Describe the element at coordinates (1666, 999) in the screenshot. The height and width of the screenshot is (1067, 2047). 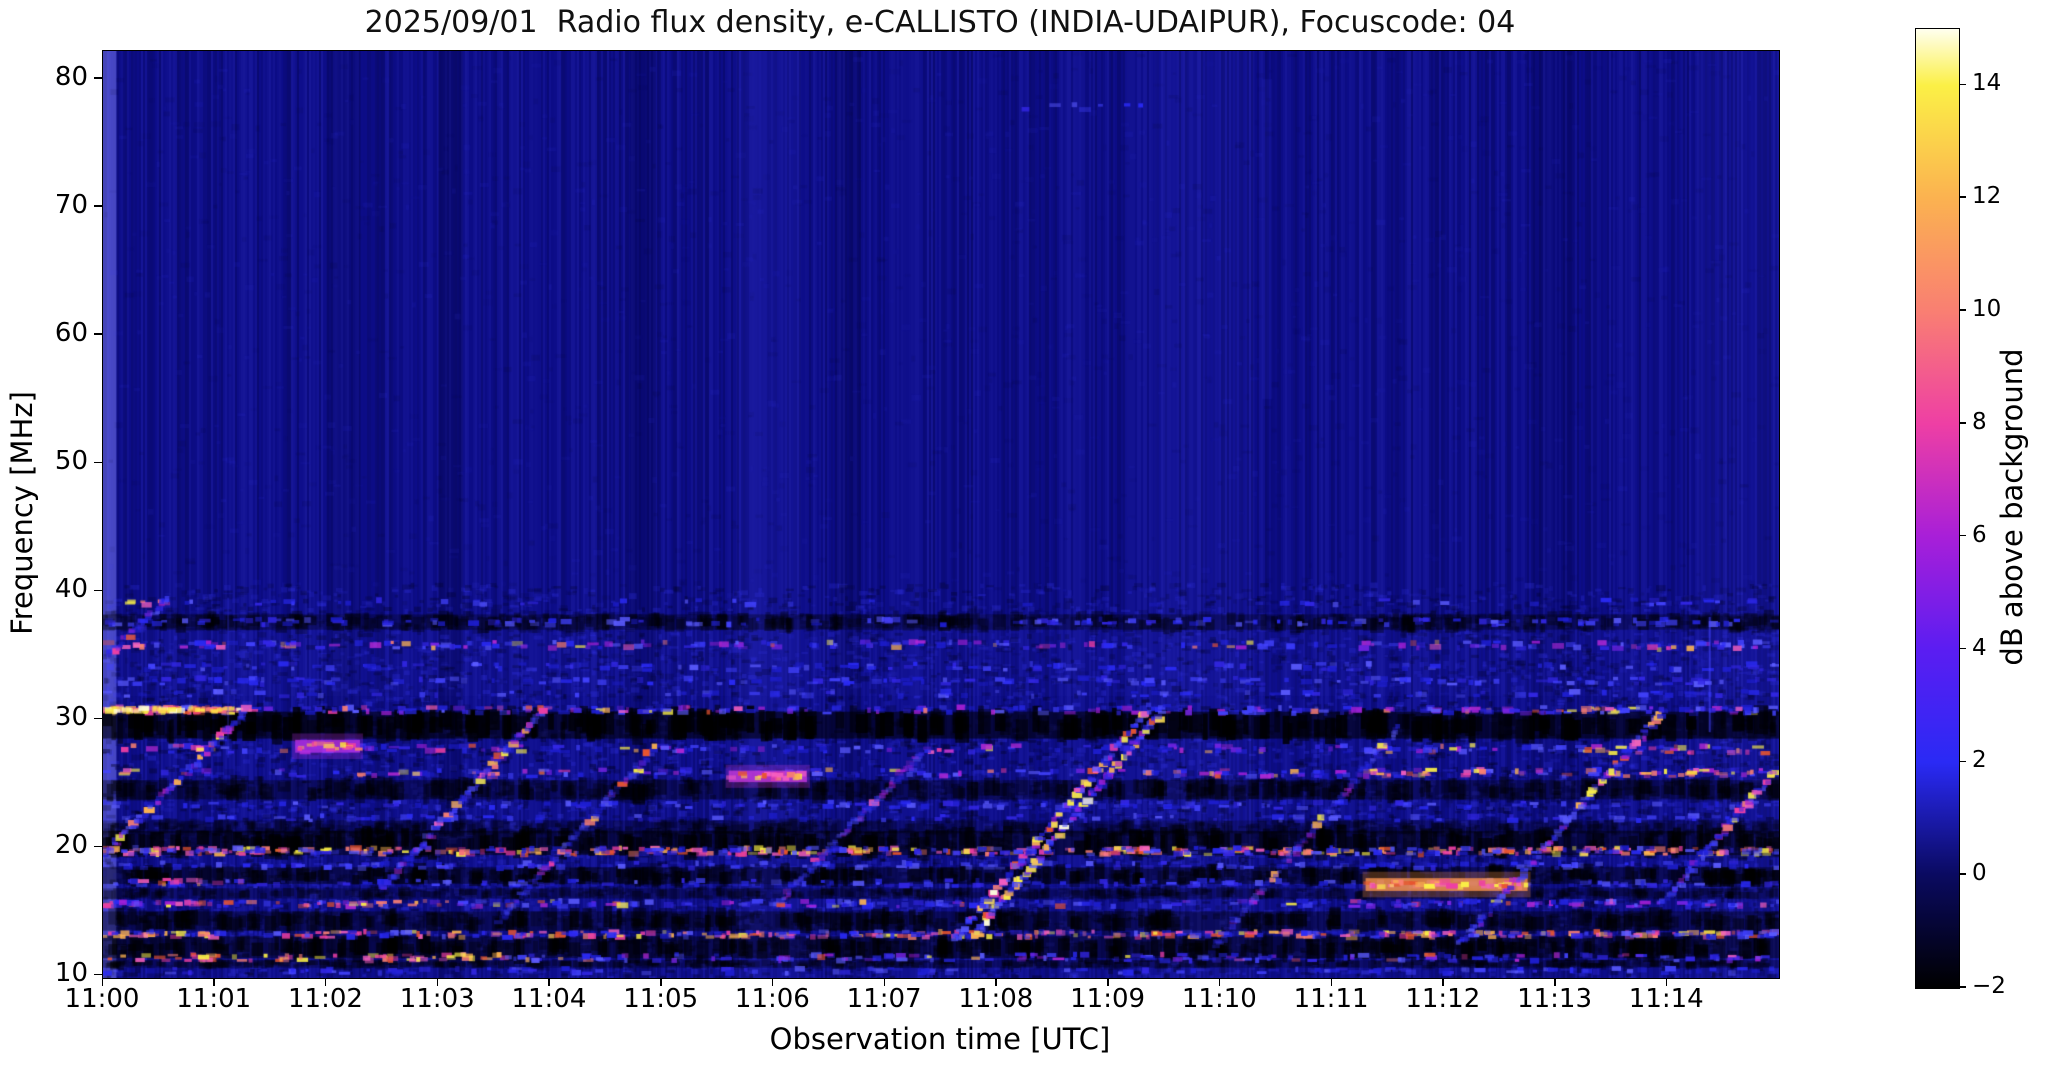
I see `x-tick-label: 11:14` at that location.